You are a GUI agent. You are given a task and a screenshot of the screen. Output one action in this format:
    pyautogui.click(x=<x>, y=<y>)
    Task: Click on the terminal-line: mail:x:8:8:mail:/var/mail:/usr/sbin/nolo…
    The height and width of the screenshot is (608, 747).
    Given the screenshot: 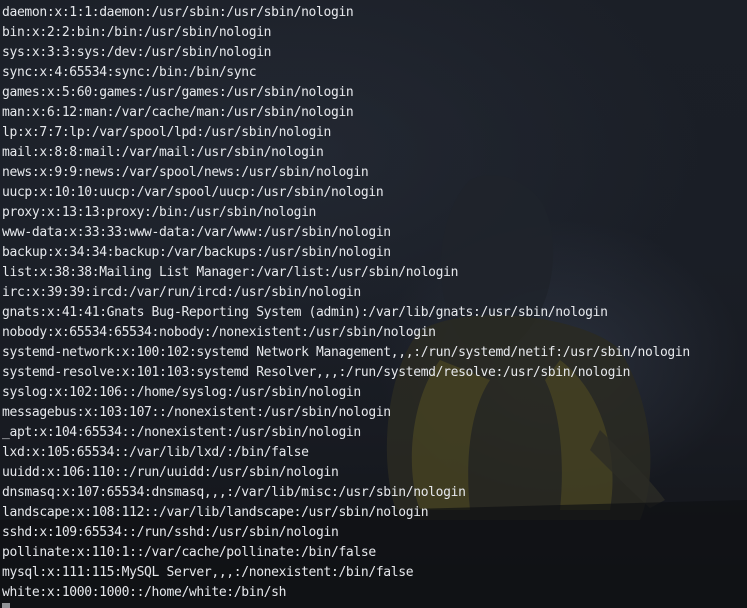 What is the action you would take?
    pyautogui.click(x=163, y=152)
    